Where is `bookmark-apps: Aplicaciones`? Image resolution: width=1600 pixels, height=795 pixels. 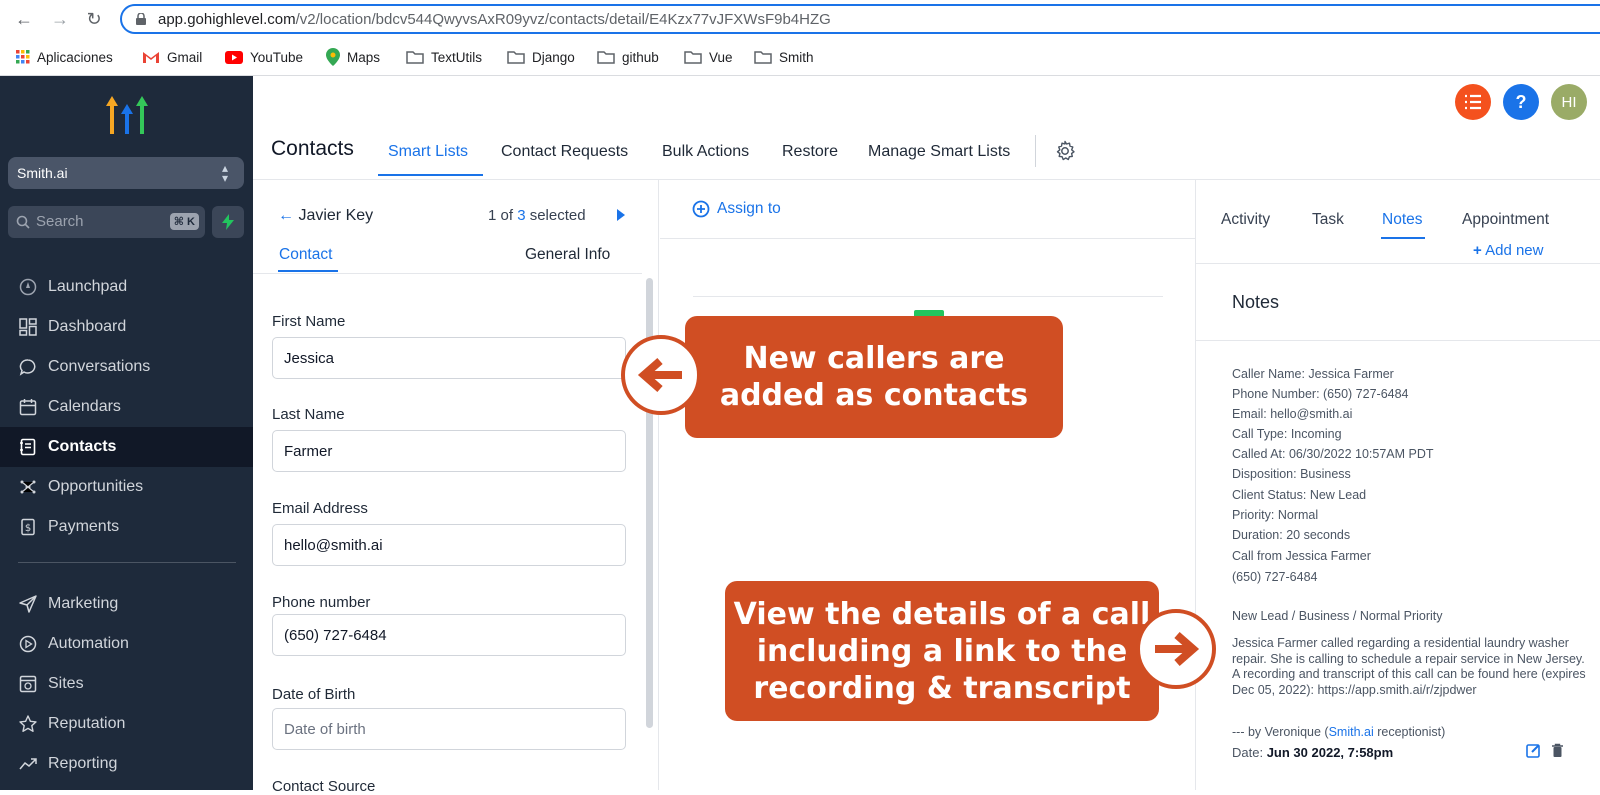 bookmark-apps: Aplicaciones is located at coordinates (64, 57).